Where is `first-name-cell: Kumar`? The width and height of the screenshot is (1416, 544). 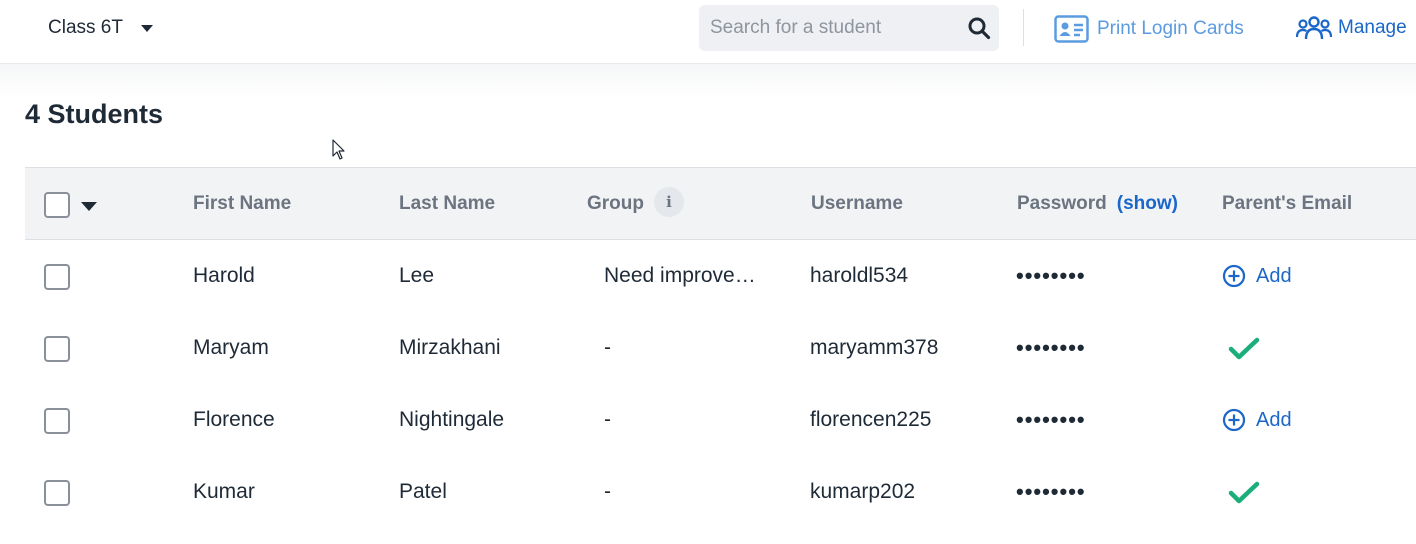
first-name-cell: Kumar is located at coordinates (224, 492).